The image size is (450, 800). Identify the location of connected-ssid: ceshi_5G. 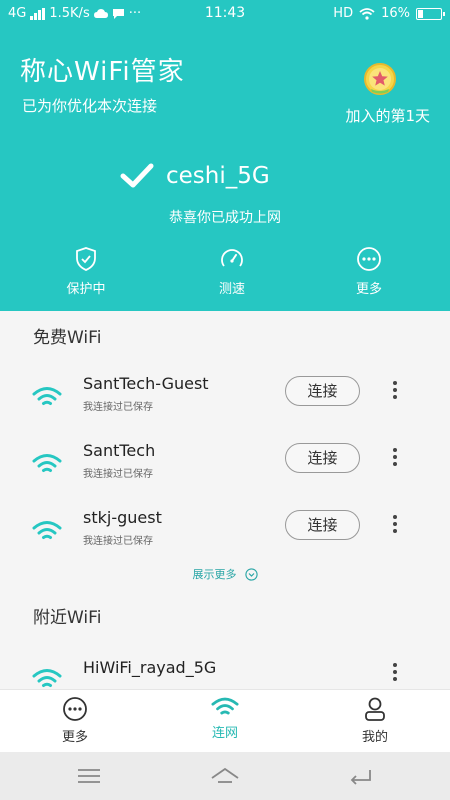
(218, 176).